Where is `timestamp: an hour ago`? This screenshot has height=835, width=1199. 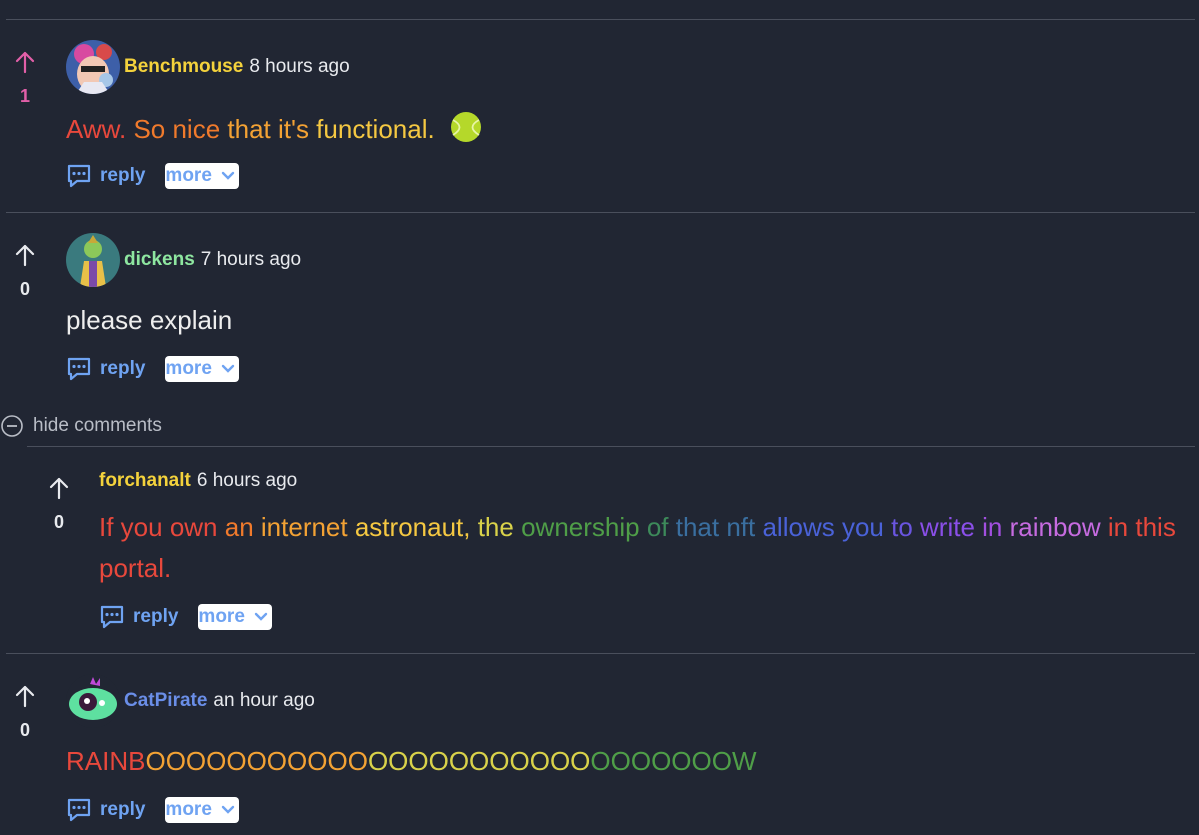
timestamp: an hour ago is located at coordinates (264, 700).